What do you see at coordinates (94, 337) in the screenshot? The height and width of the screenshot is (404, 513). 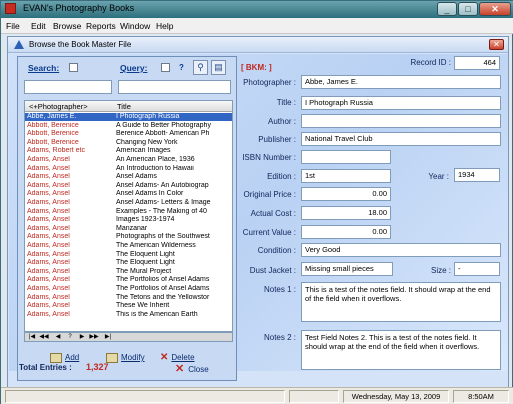 I see `next-page-button: ▶▶` at bounding box center [94, 337].